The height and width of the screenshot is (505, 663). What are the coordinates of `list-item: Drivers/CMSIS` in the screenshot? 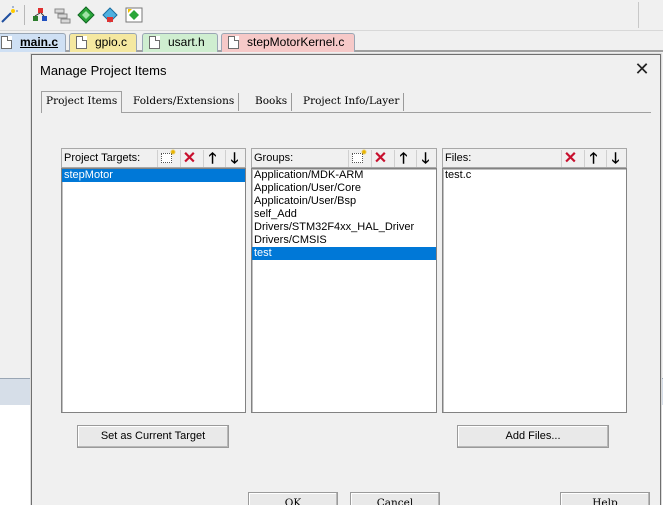 It's located at (344, 240).